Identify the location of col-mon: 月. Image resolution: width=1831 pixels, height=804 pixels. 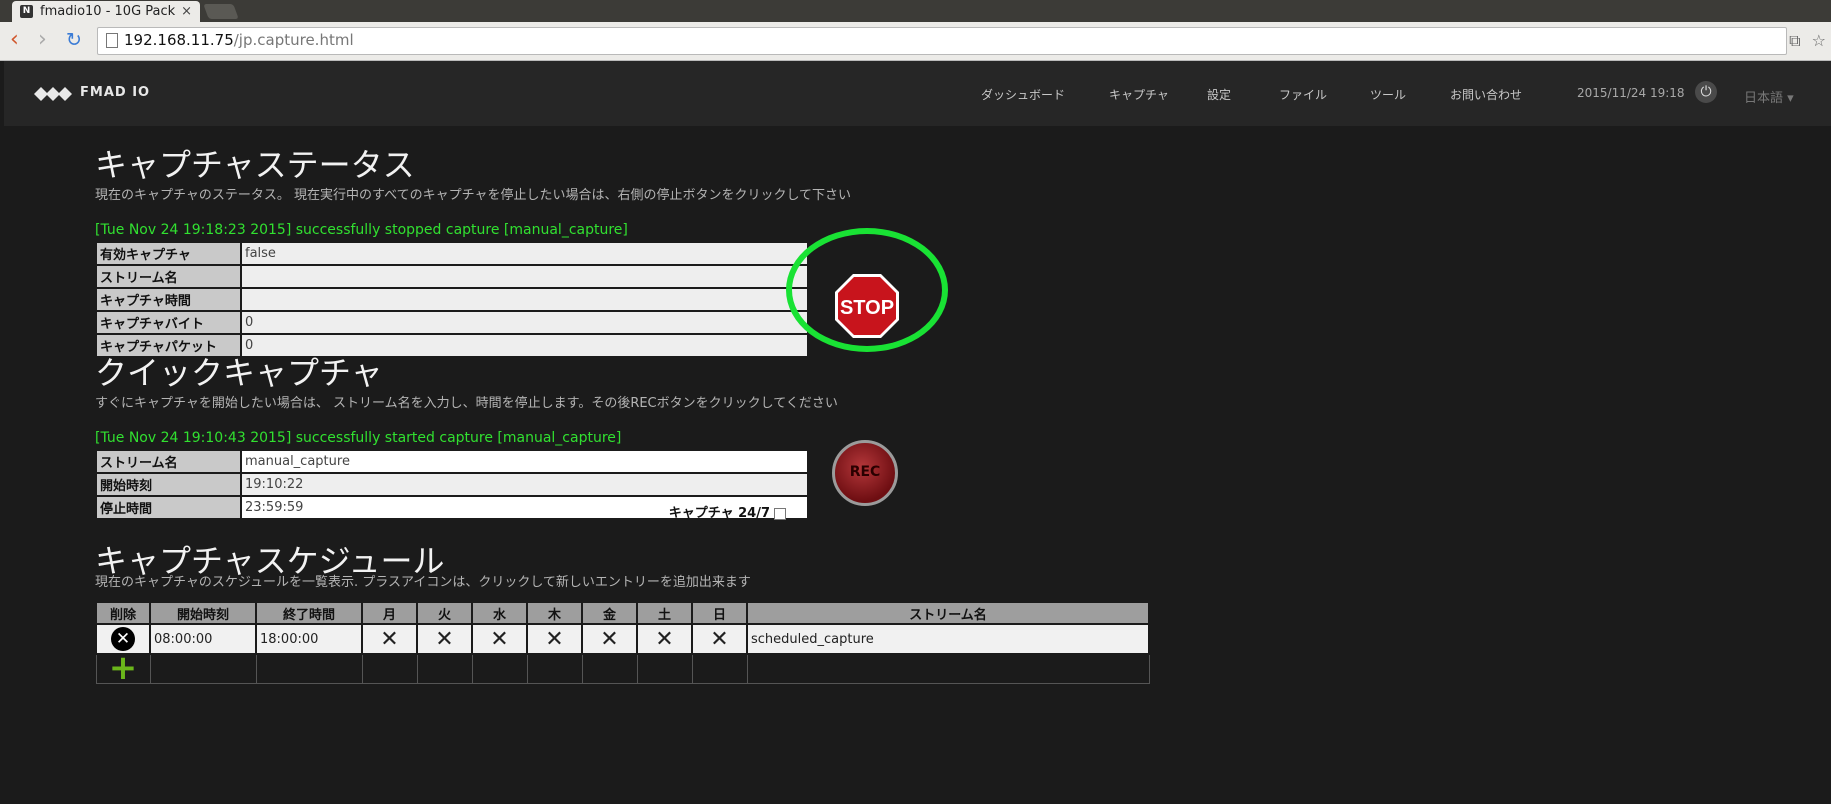
(389, 613).